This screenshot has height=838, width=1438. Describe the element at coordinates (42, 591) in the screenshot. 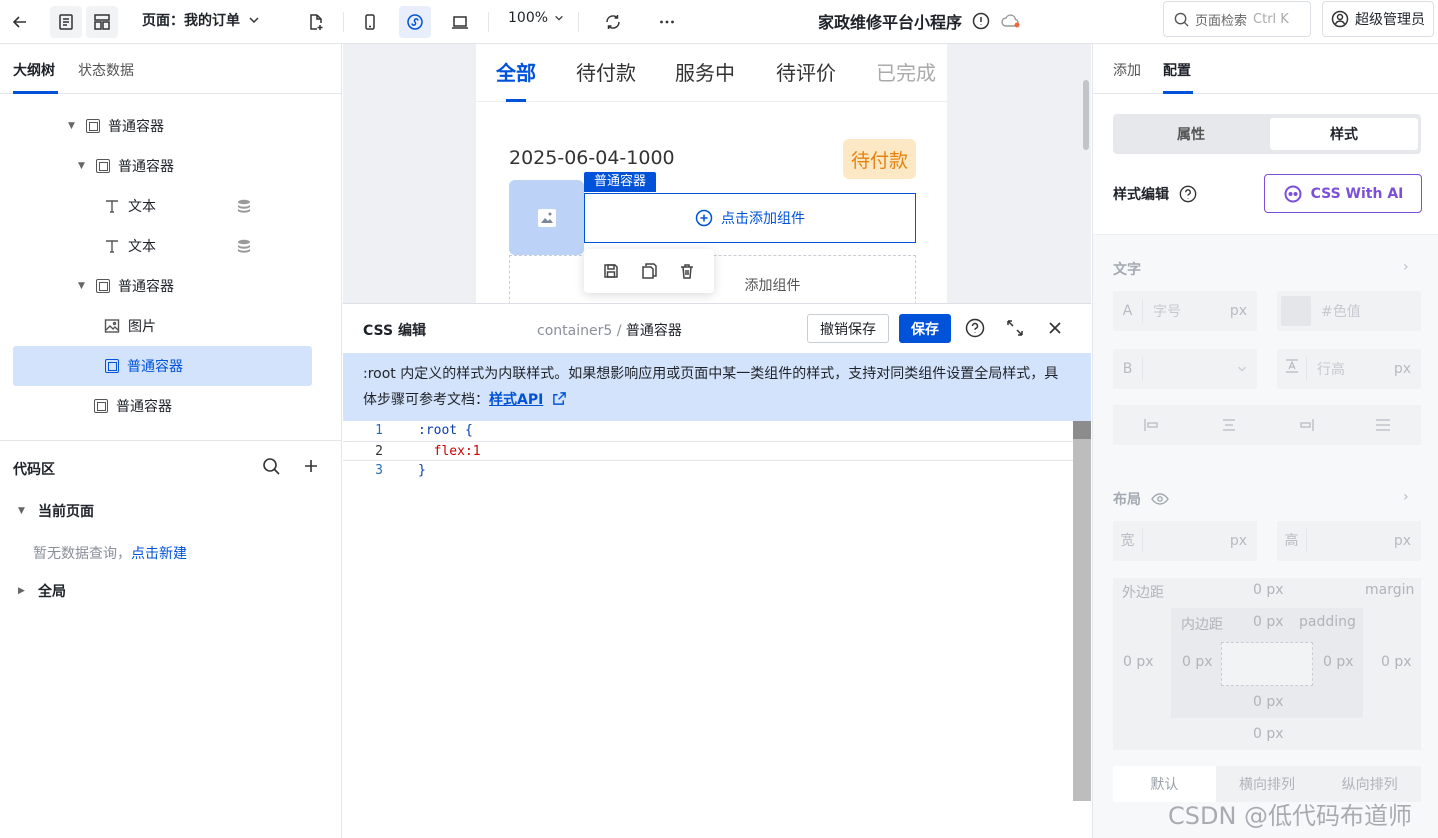

I see `global-group: ▶ 全局` at that location.